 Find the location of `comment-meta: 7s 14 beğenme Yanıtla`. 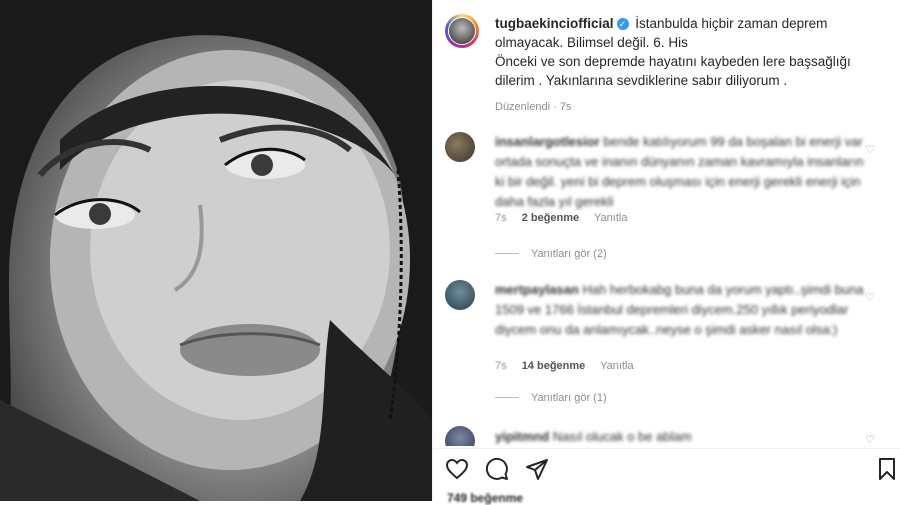

comment-meta: 7s 14 beğenme Yanıtla is located at coordinates (570, 366).